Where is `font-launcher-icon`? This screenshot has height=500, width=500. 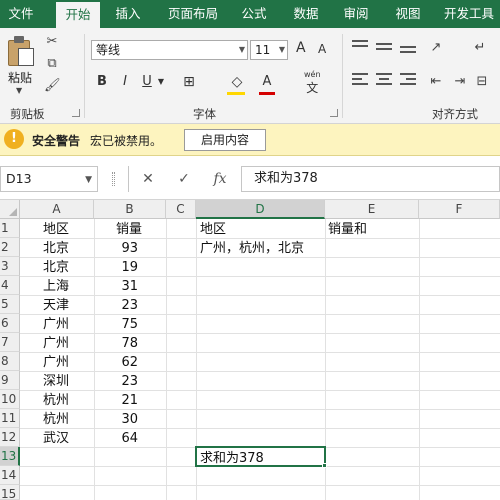
font-launcher-icon is located at coordinates (334, 113).